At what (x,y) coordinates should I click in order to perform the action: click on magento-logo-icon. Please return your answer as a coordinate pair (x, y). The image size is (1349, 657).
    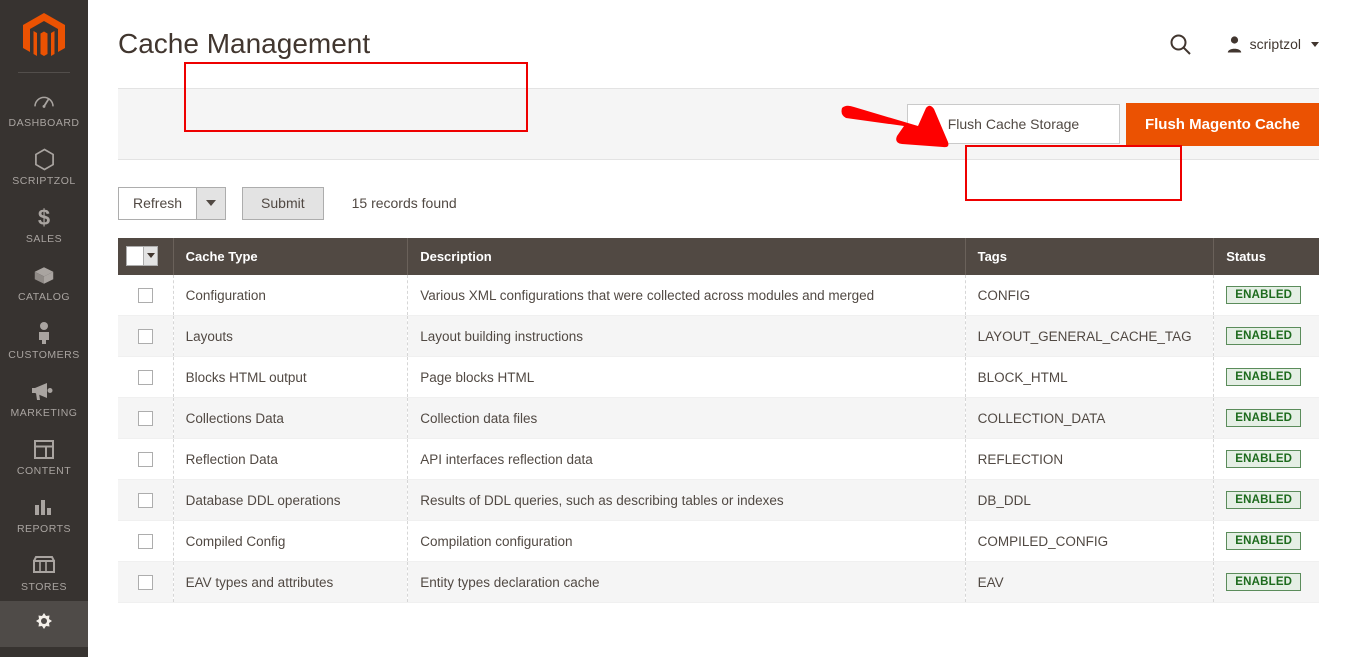
    Looking at the image, I should click on (44, 34).